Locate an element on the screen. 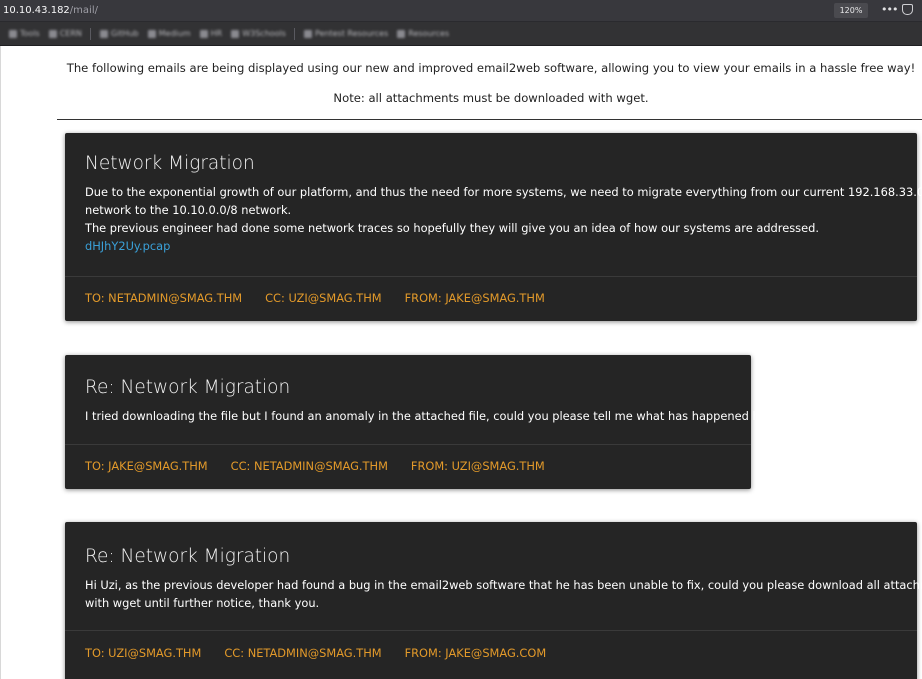 The image size is (922, 679). email-from: FROM: JAKE@SMAG.THM is located at coordinates (474, 298).